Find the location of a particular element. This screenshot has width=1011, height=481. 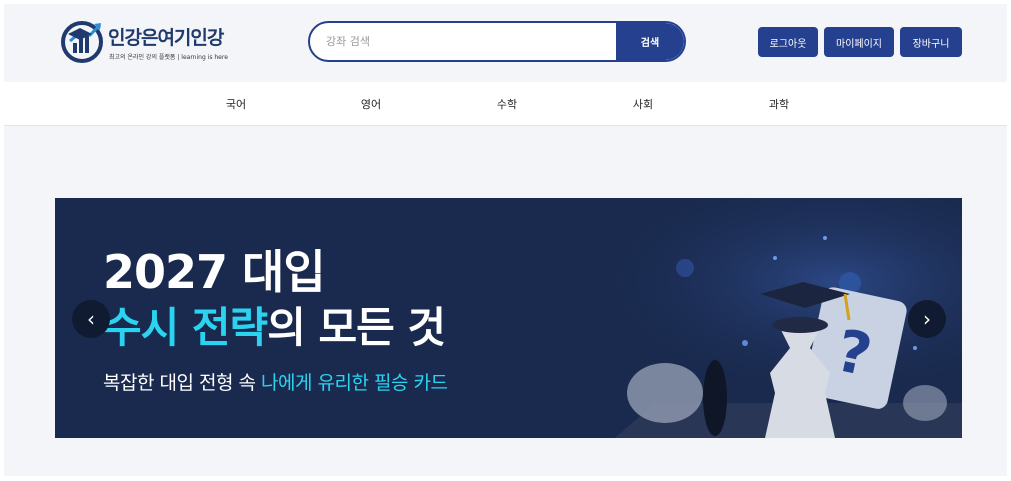

banner-subtitle: 복잡한 대입 전형 속 나에게 유리한 필승 카드 is located at coordinates (275, 381).